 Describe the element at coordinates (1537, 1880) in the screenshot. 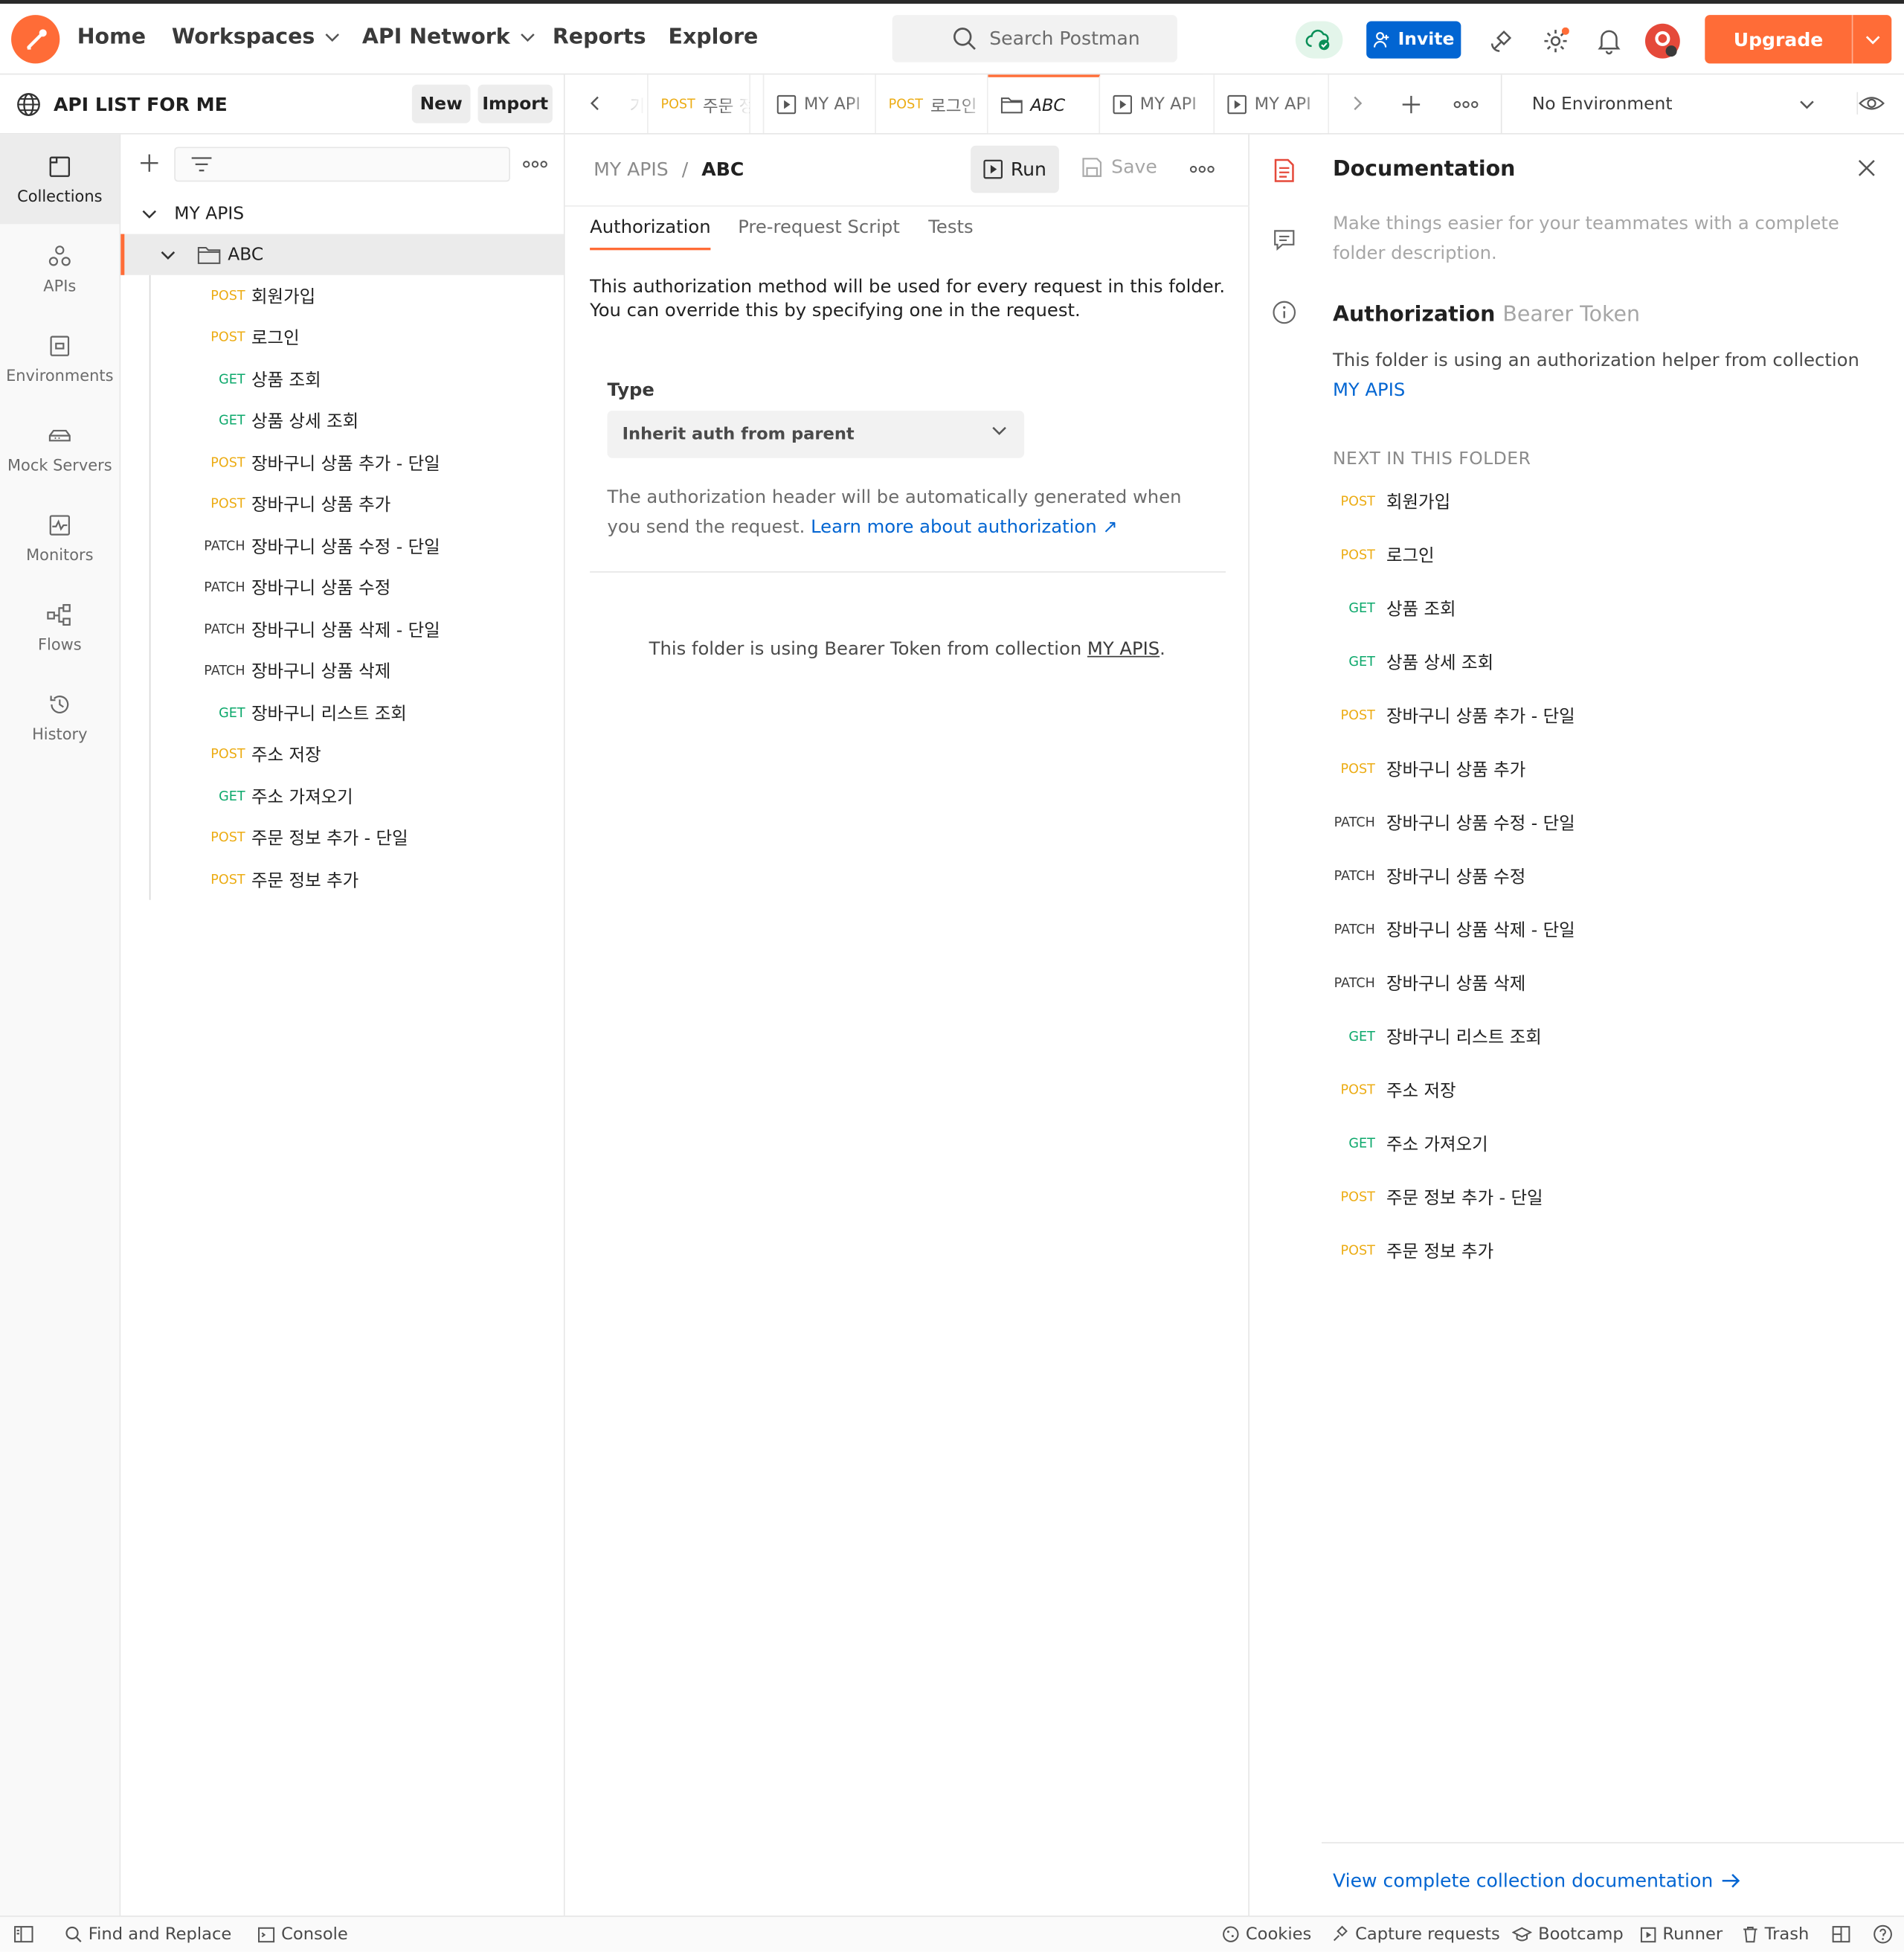

I see `view-collection-docs-link: View complete collection documentation` at that location.